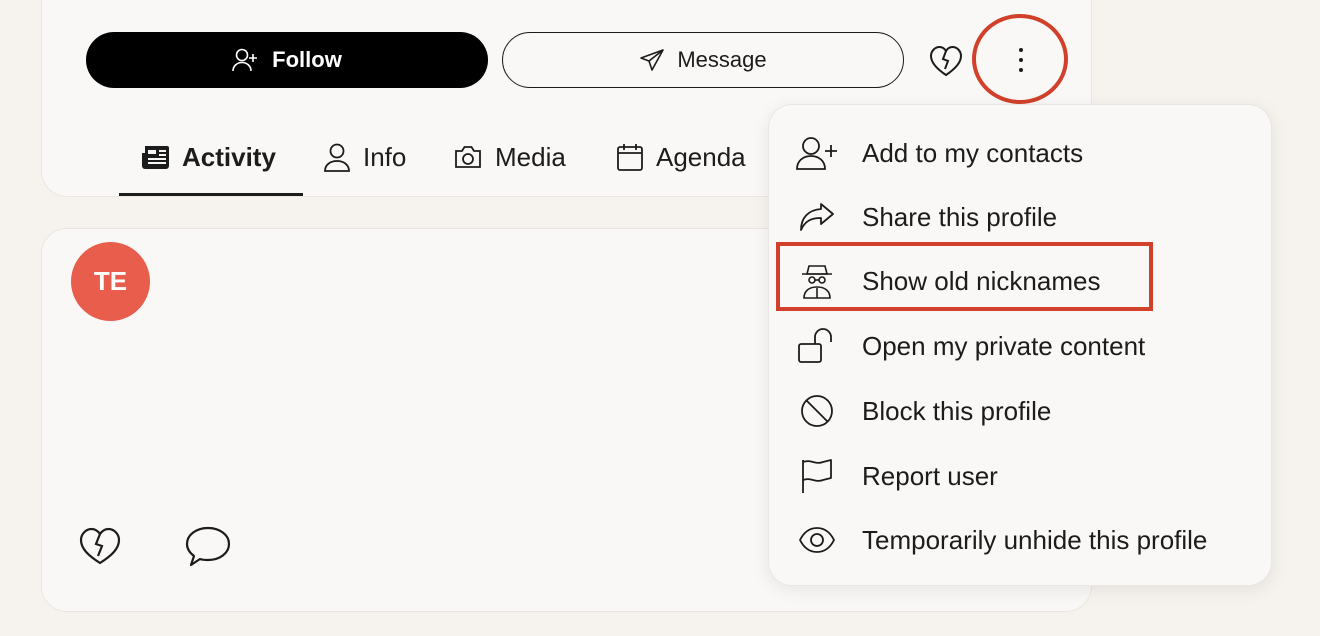 The height and width of the screenshot is (636, 1320). I want to click on follow-label: Follow, so click(307, 59).